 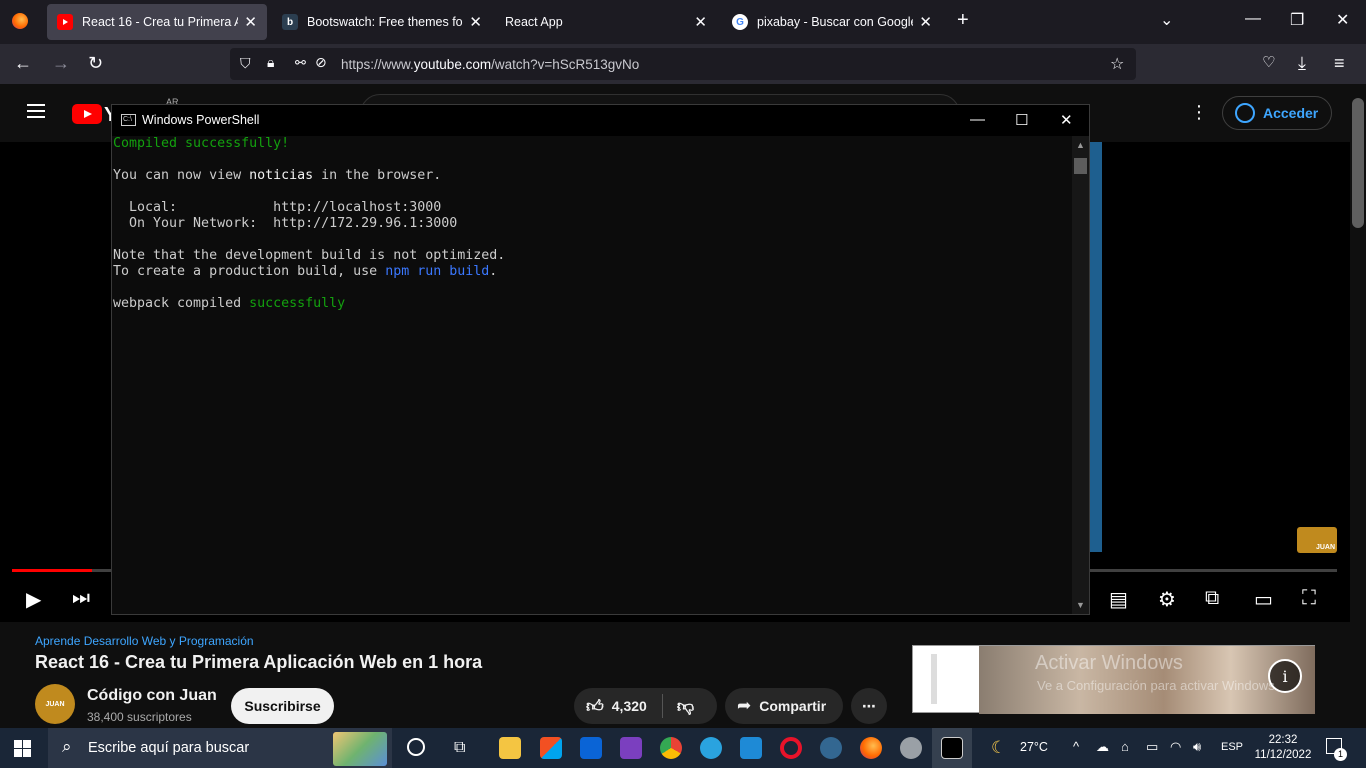 I want to click on app-icon, so click(x=911, y=748).